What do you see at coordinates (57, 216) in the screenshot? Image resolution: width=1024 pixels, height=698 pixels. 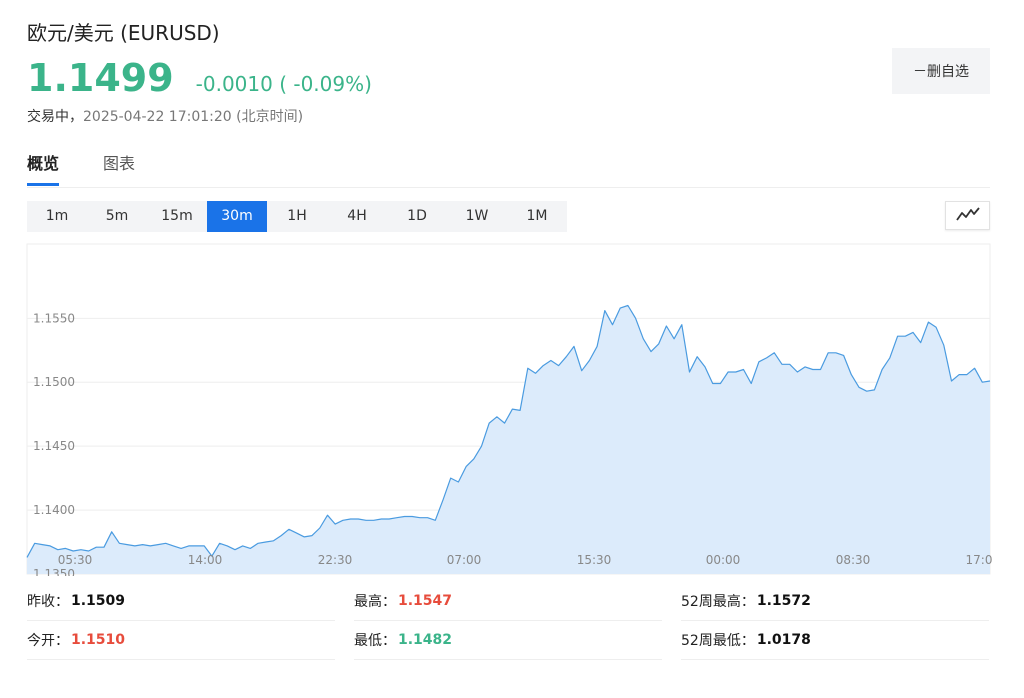 I see `interval-1m: 1m` at bounding box center [57, 216].